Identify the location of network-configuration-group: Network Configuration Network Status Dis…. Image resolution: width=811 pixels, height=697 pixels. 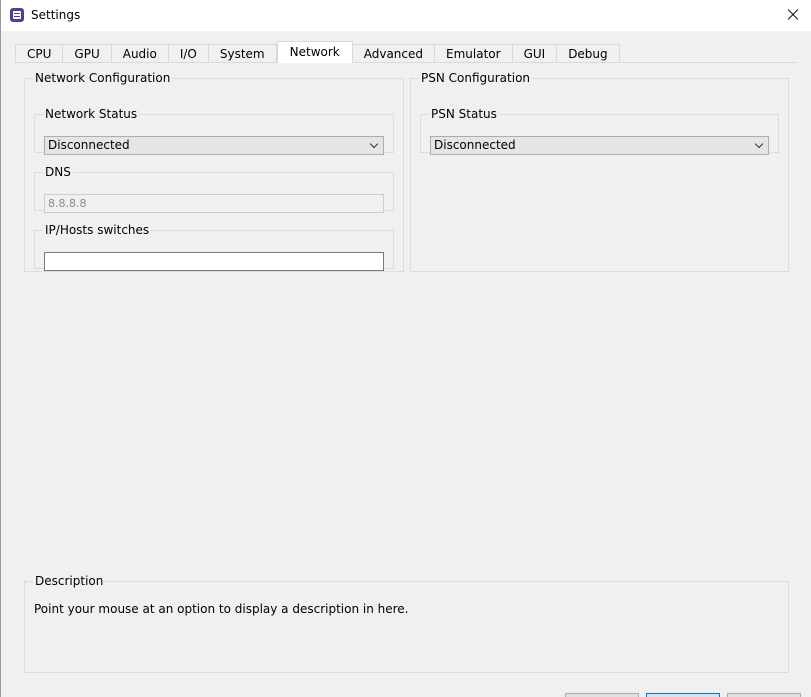
(214, 171).